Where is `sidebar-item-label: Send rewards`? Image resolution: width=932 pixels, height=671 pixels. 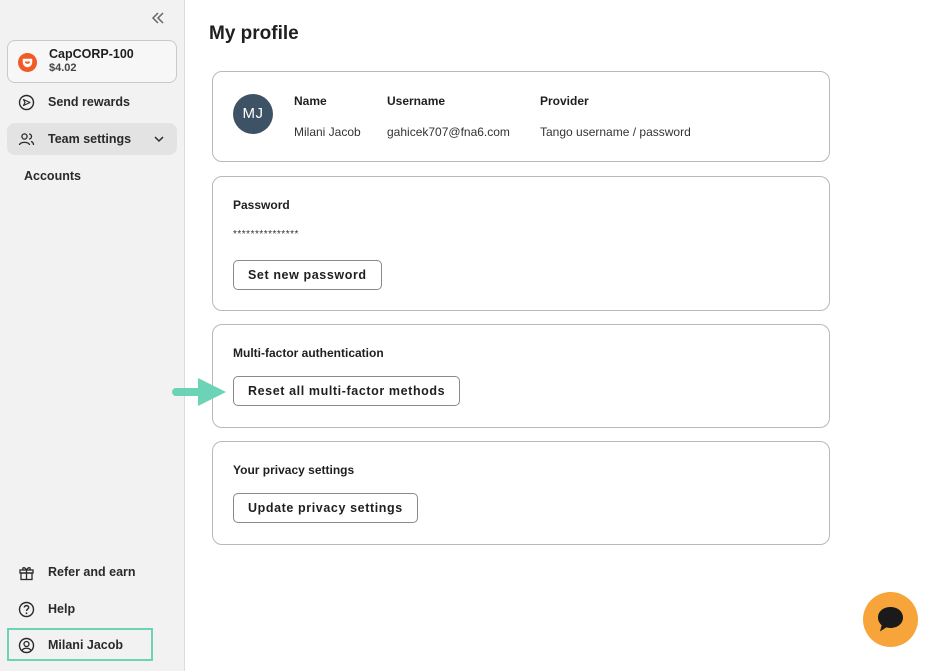 sidebar-item-label: Send rewards is located at coordinates (89, 102).